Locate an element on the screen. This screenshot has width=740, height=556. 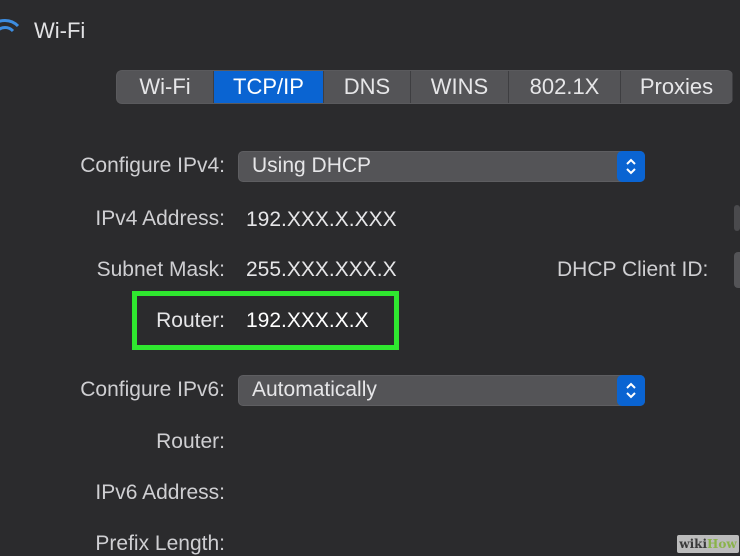
configure-ipv6-stepper is located at coordinates (631, 390).